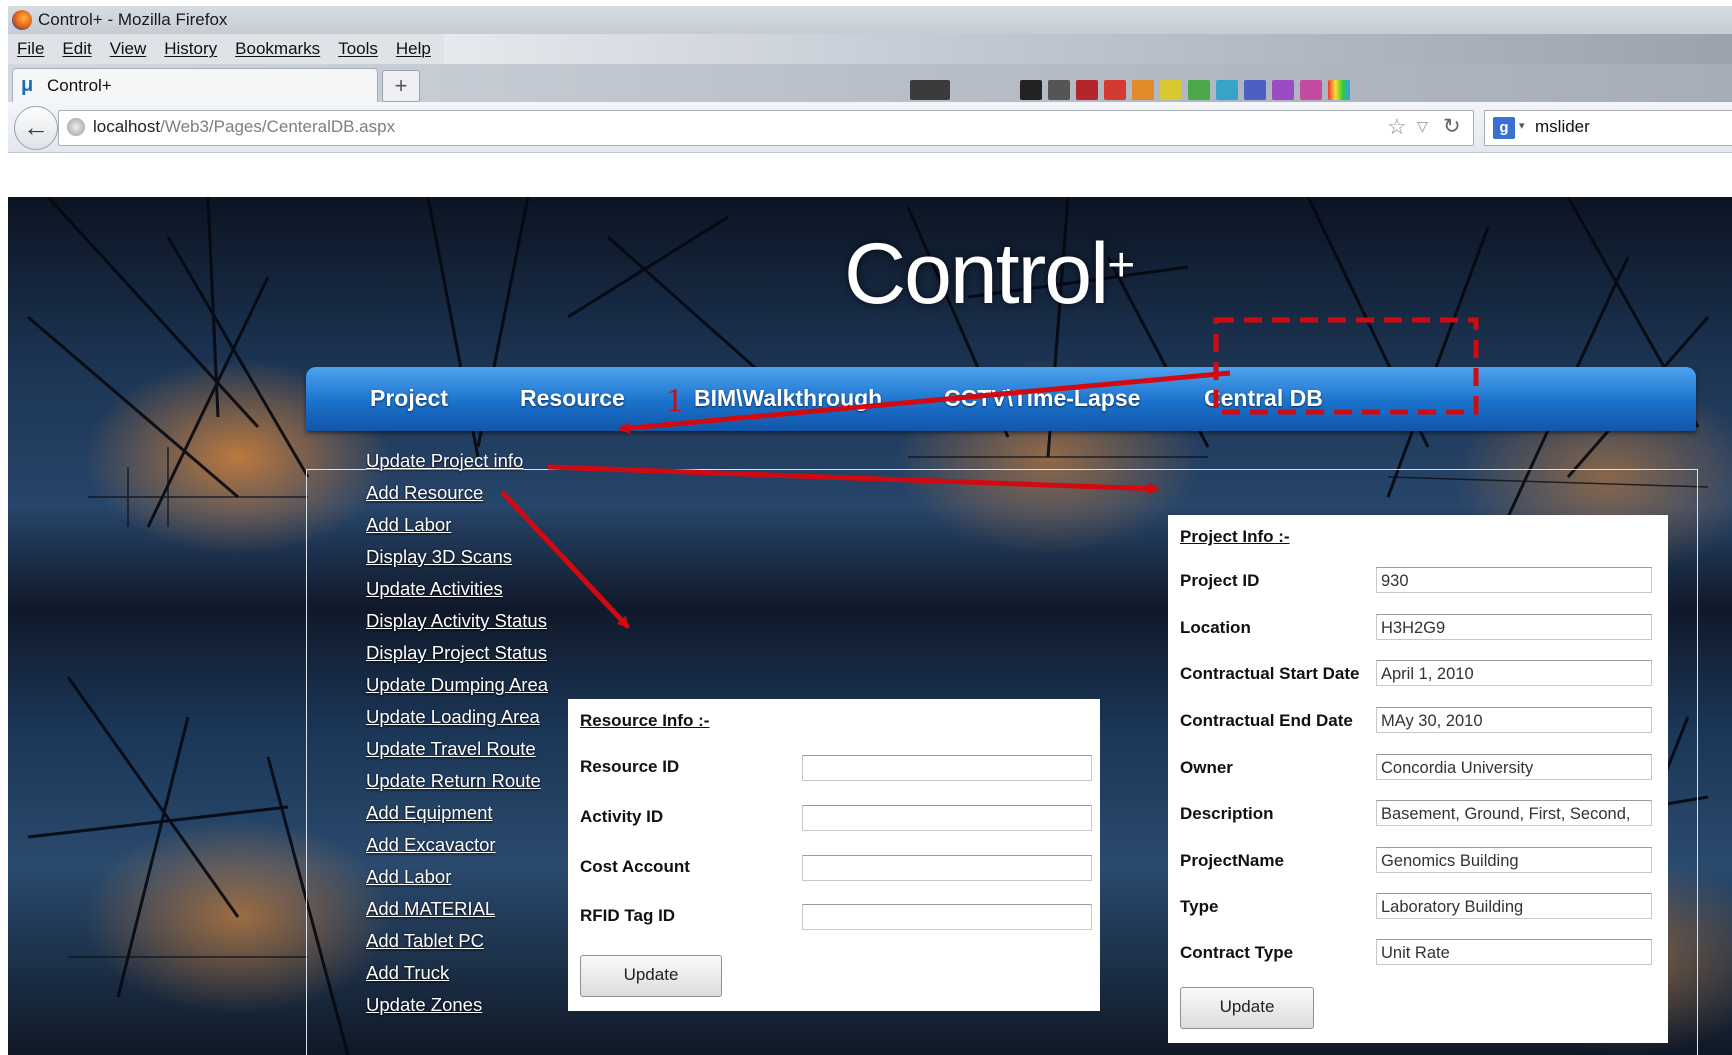  Describe the element at coordinates (401, 86) in the screenshot. I see `new-tab-button: +` at that location.